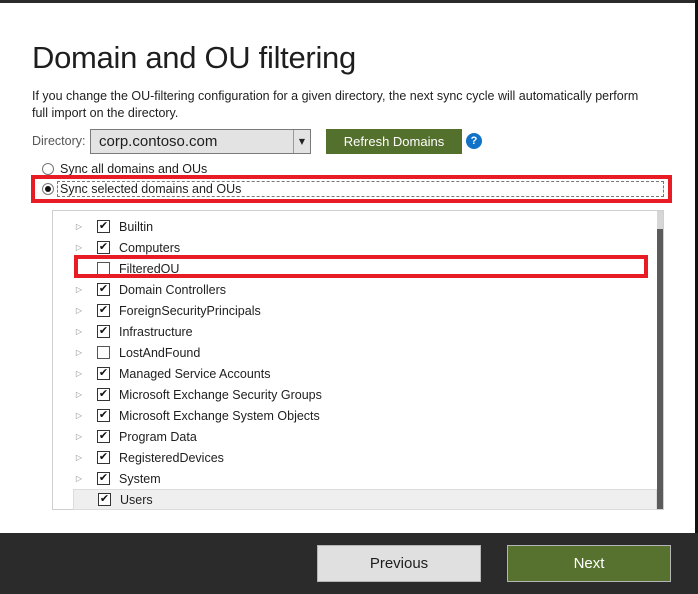 This screenshot has width=698, height=594. Describe the element at coordinates (365, 436) in the screenshot. I see `tree-item: ▷ ✔ Program Data` at that location.